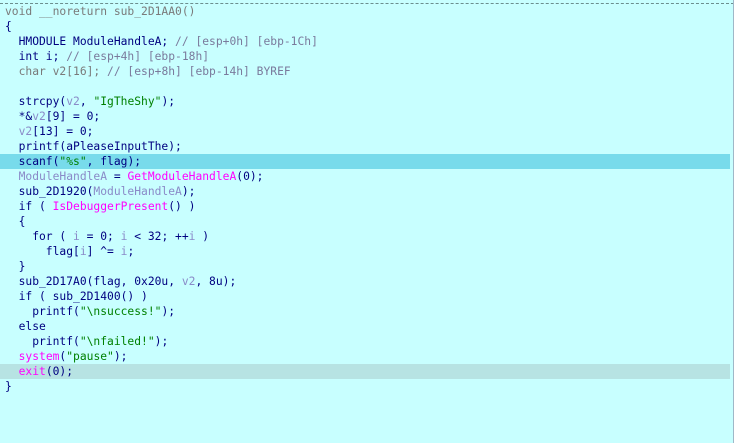  Describe the element at coordinates (36, 56) in the screenshot. I see `code-token: int i;` at that location.